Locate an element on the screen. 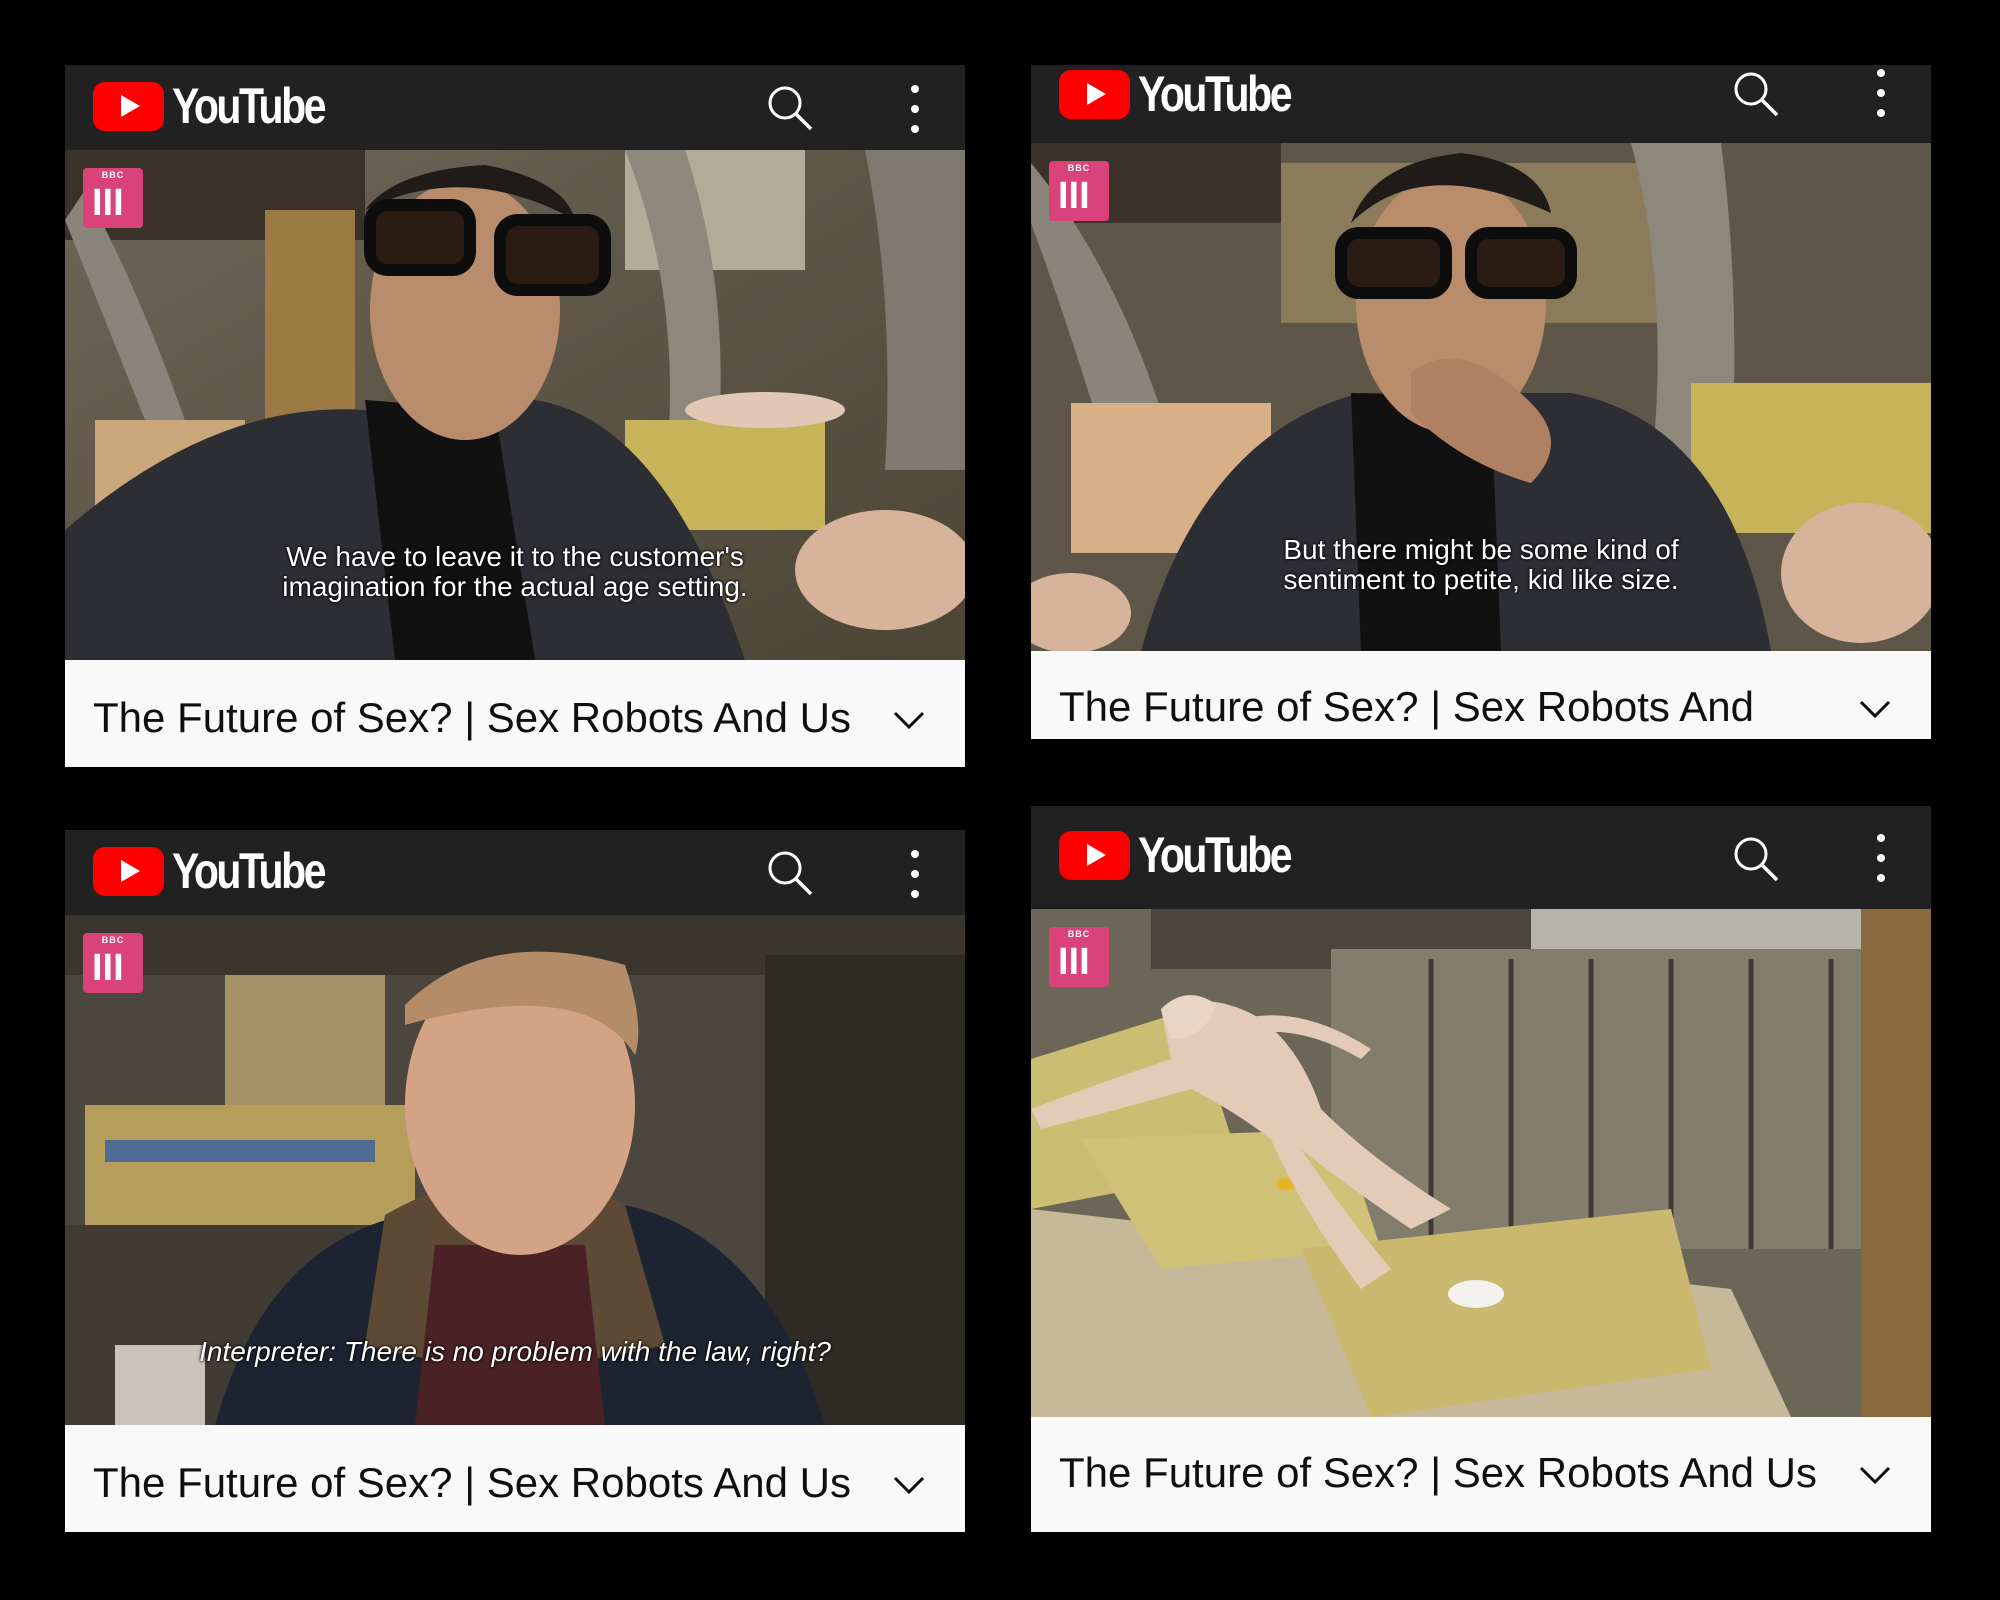 Image resolution: width=2000 pixels, height=1600 pixels. video-player: BBC III is located at coordinates (1481, 1163).